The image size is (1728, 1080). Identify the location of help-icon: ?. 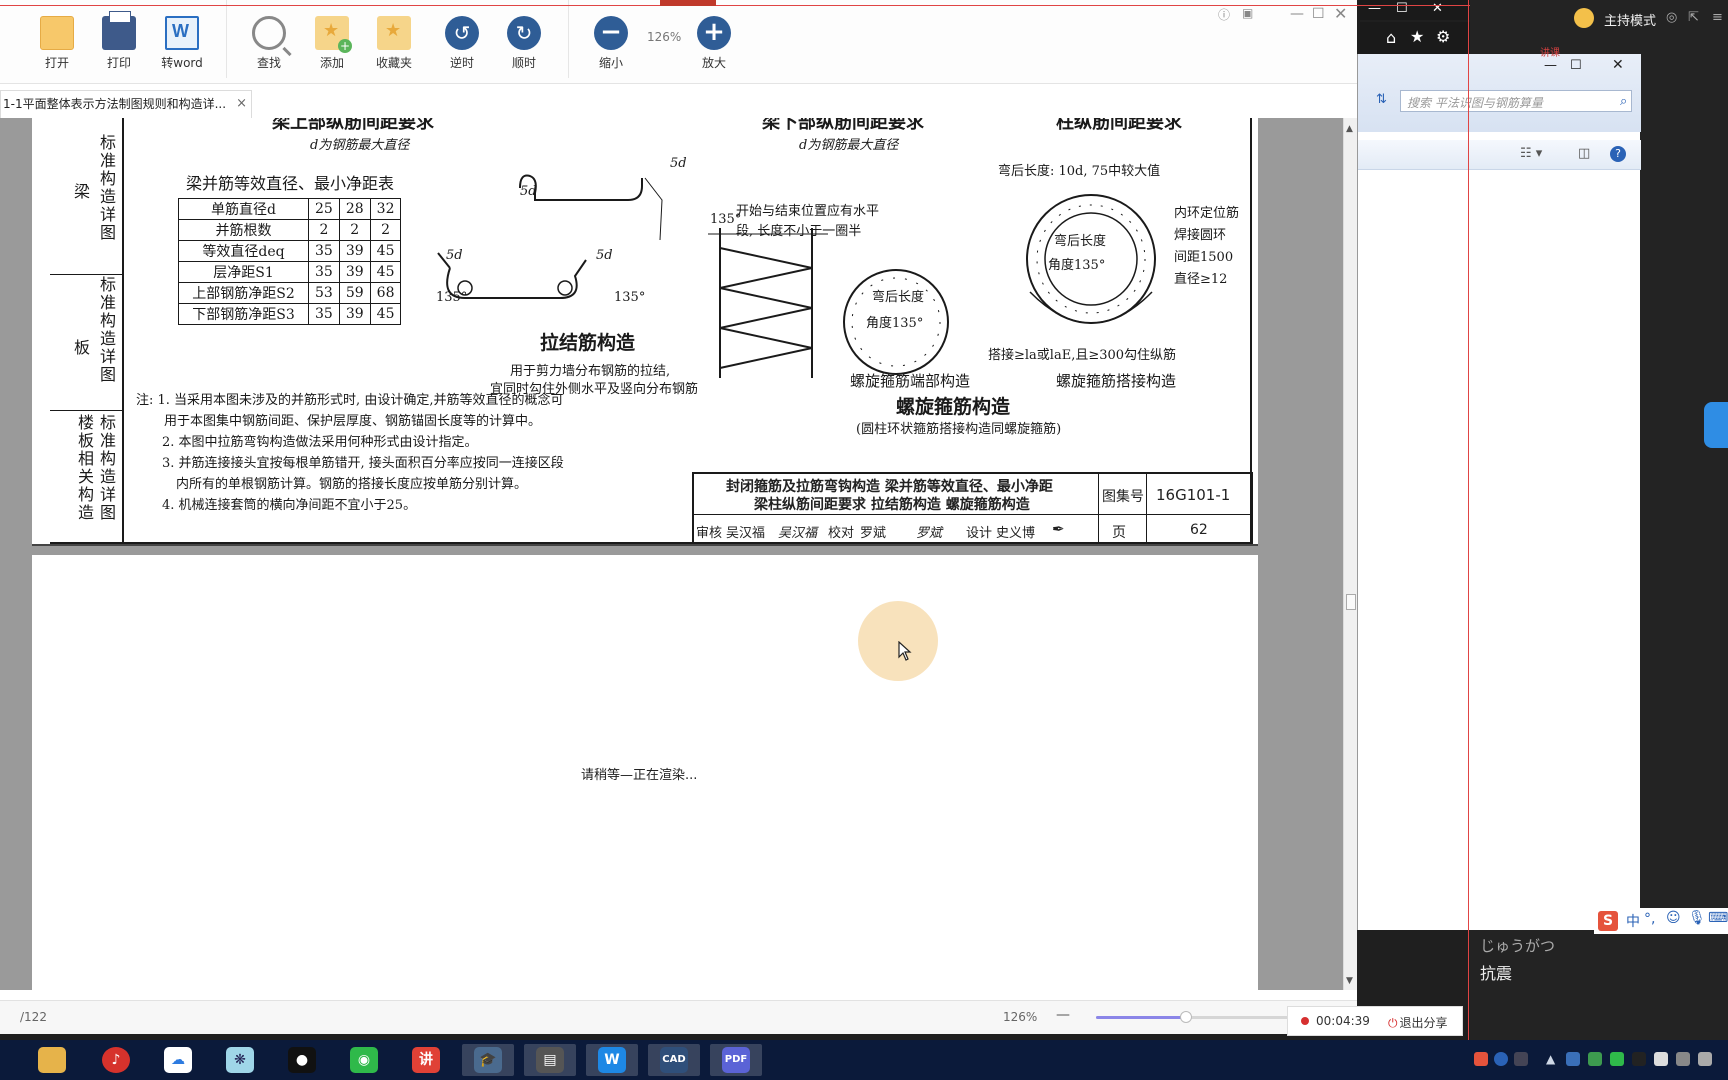
(1618, 154).